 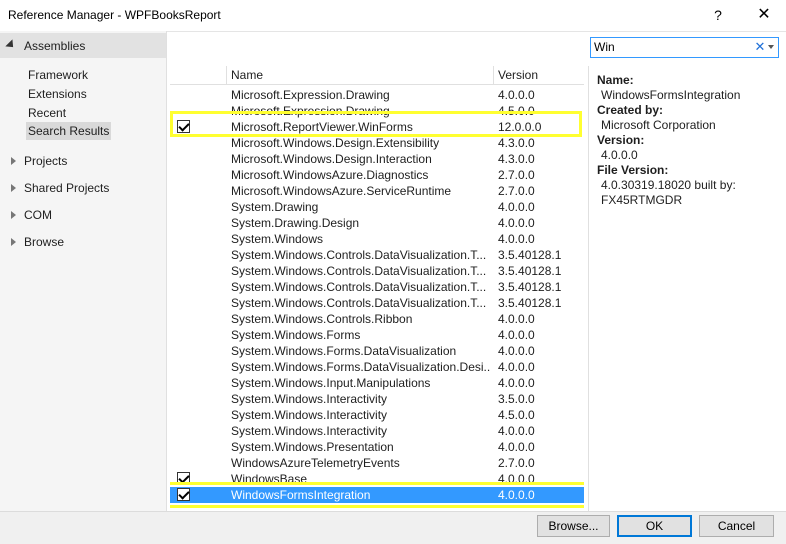 What do you see at coordinates (83, 215) in the screenshot?
I see `sidebar-group-com: COM` at bounding box center [83, 215].